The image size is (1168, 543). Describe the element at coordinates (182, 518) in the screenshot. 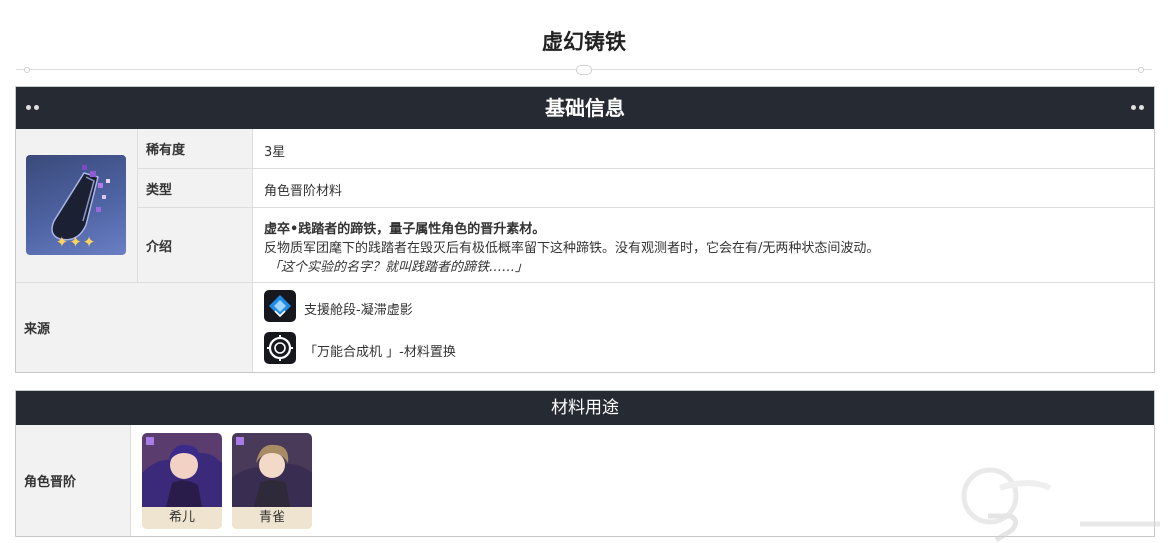

I see `character-name-seele: 希儿` at that location.